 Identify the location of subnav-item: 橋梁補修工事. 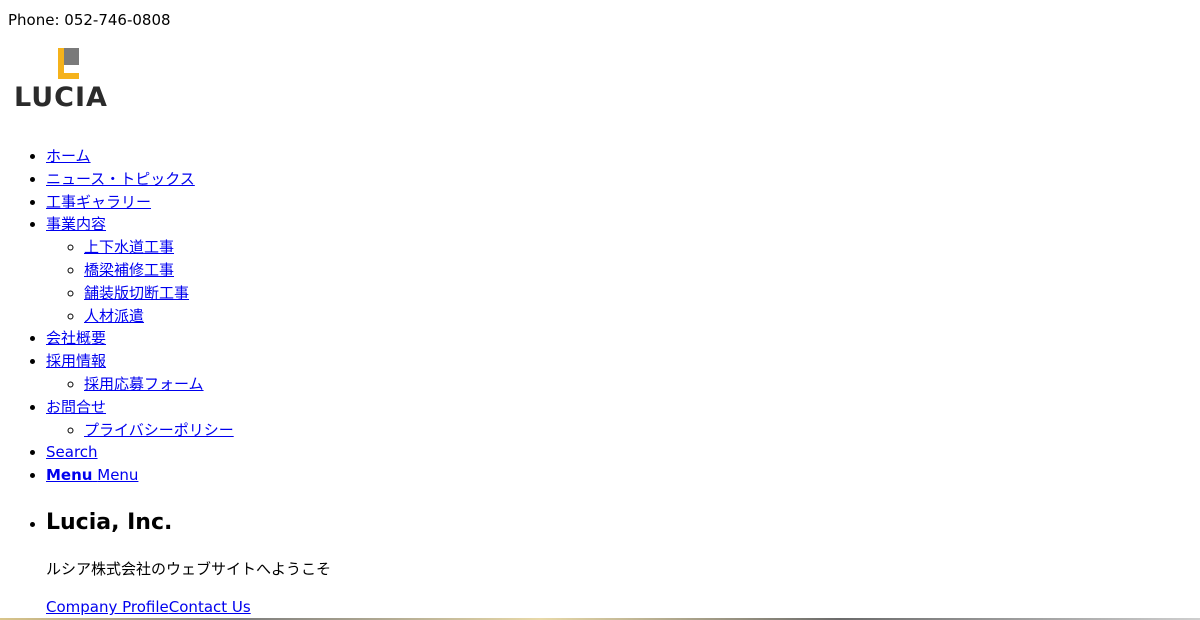
(159, 270).